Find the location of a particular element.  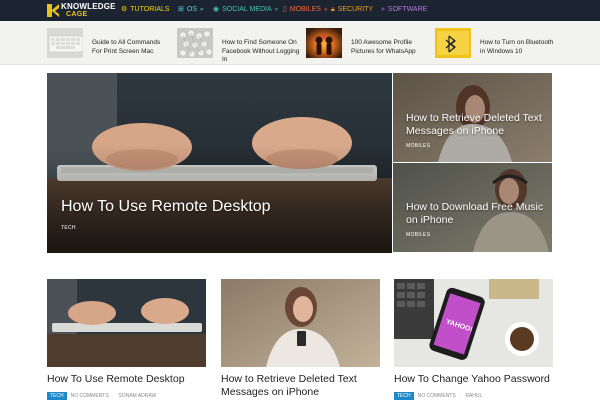

nav-social-label: SOCIAL MEDIA is located at coordinates (247, 9).